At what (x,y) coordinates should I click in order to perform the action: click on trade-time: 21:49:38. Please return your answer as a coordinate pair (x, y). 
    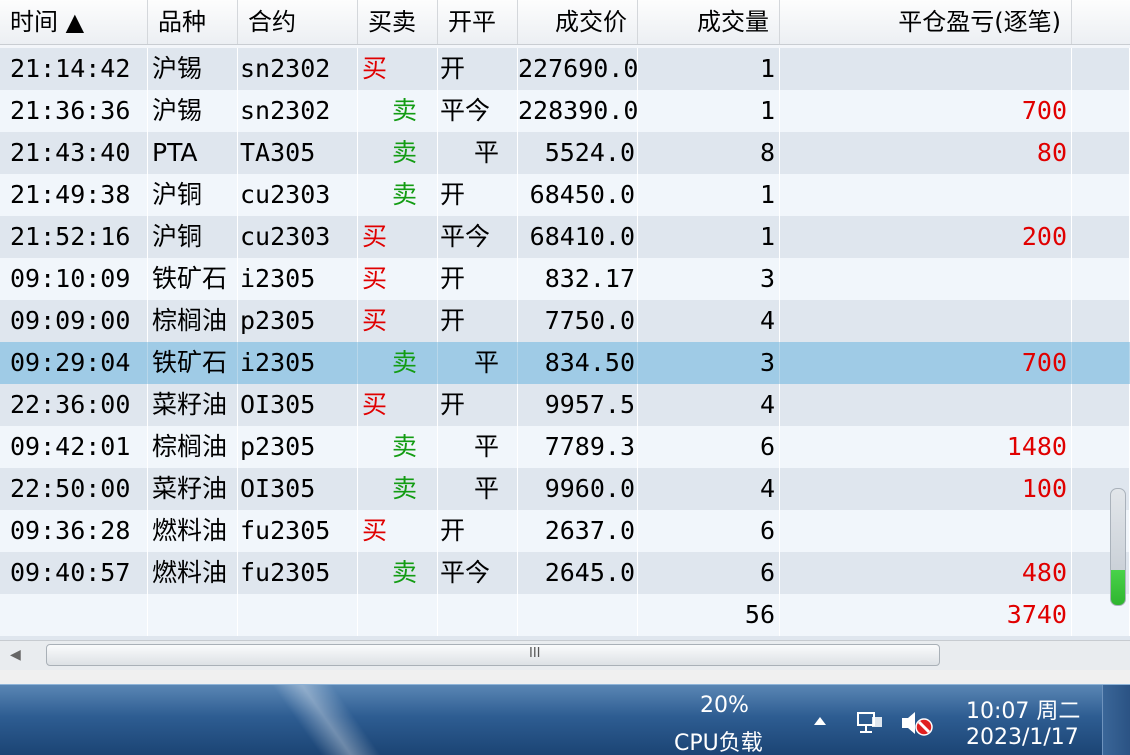
    Looking at the image, I should click on (76, 195).